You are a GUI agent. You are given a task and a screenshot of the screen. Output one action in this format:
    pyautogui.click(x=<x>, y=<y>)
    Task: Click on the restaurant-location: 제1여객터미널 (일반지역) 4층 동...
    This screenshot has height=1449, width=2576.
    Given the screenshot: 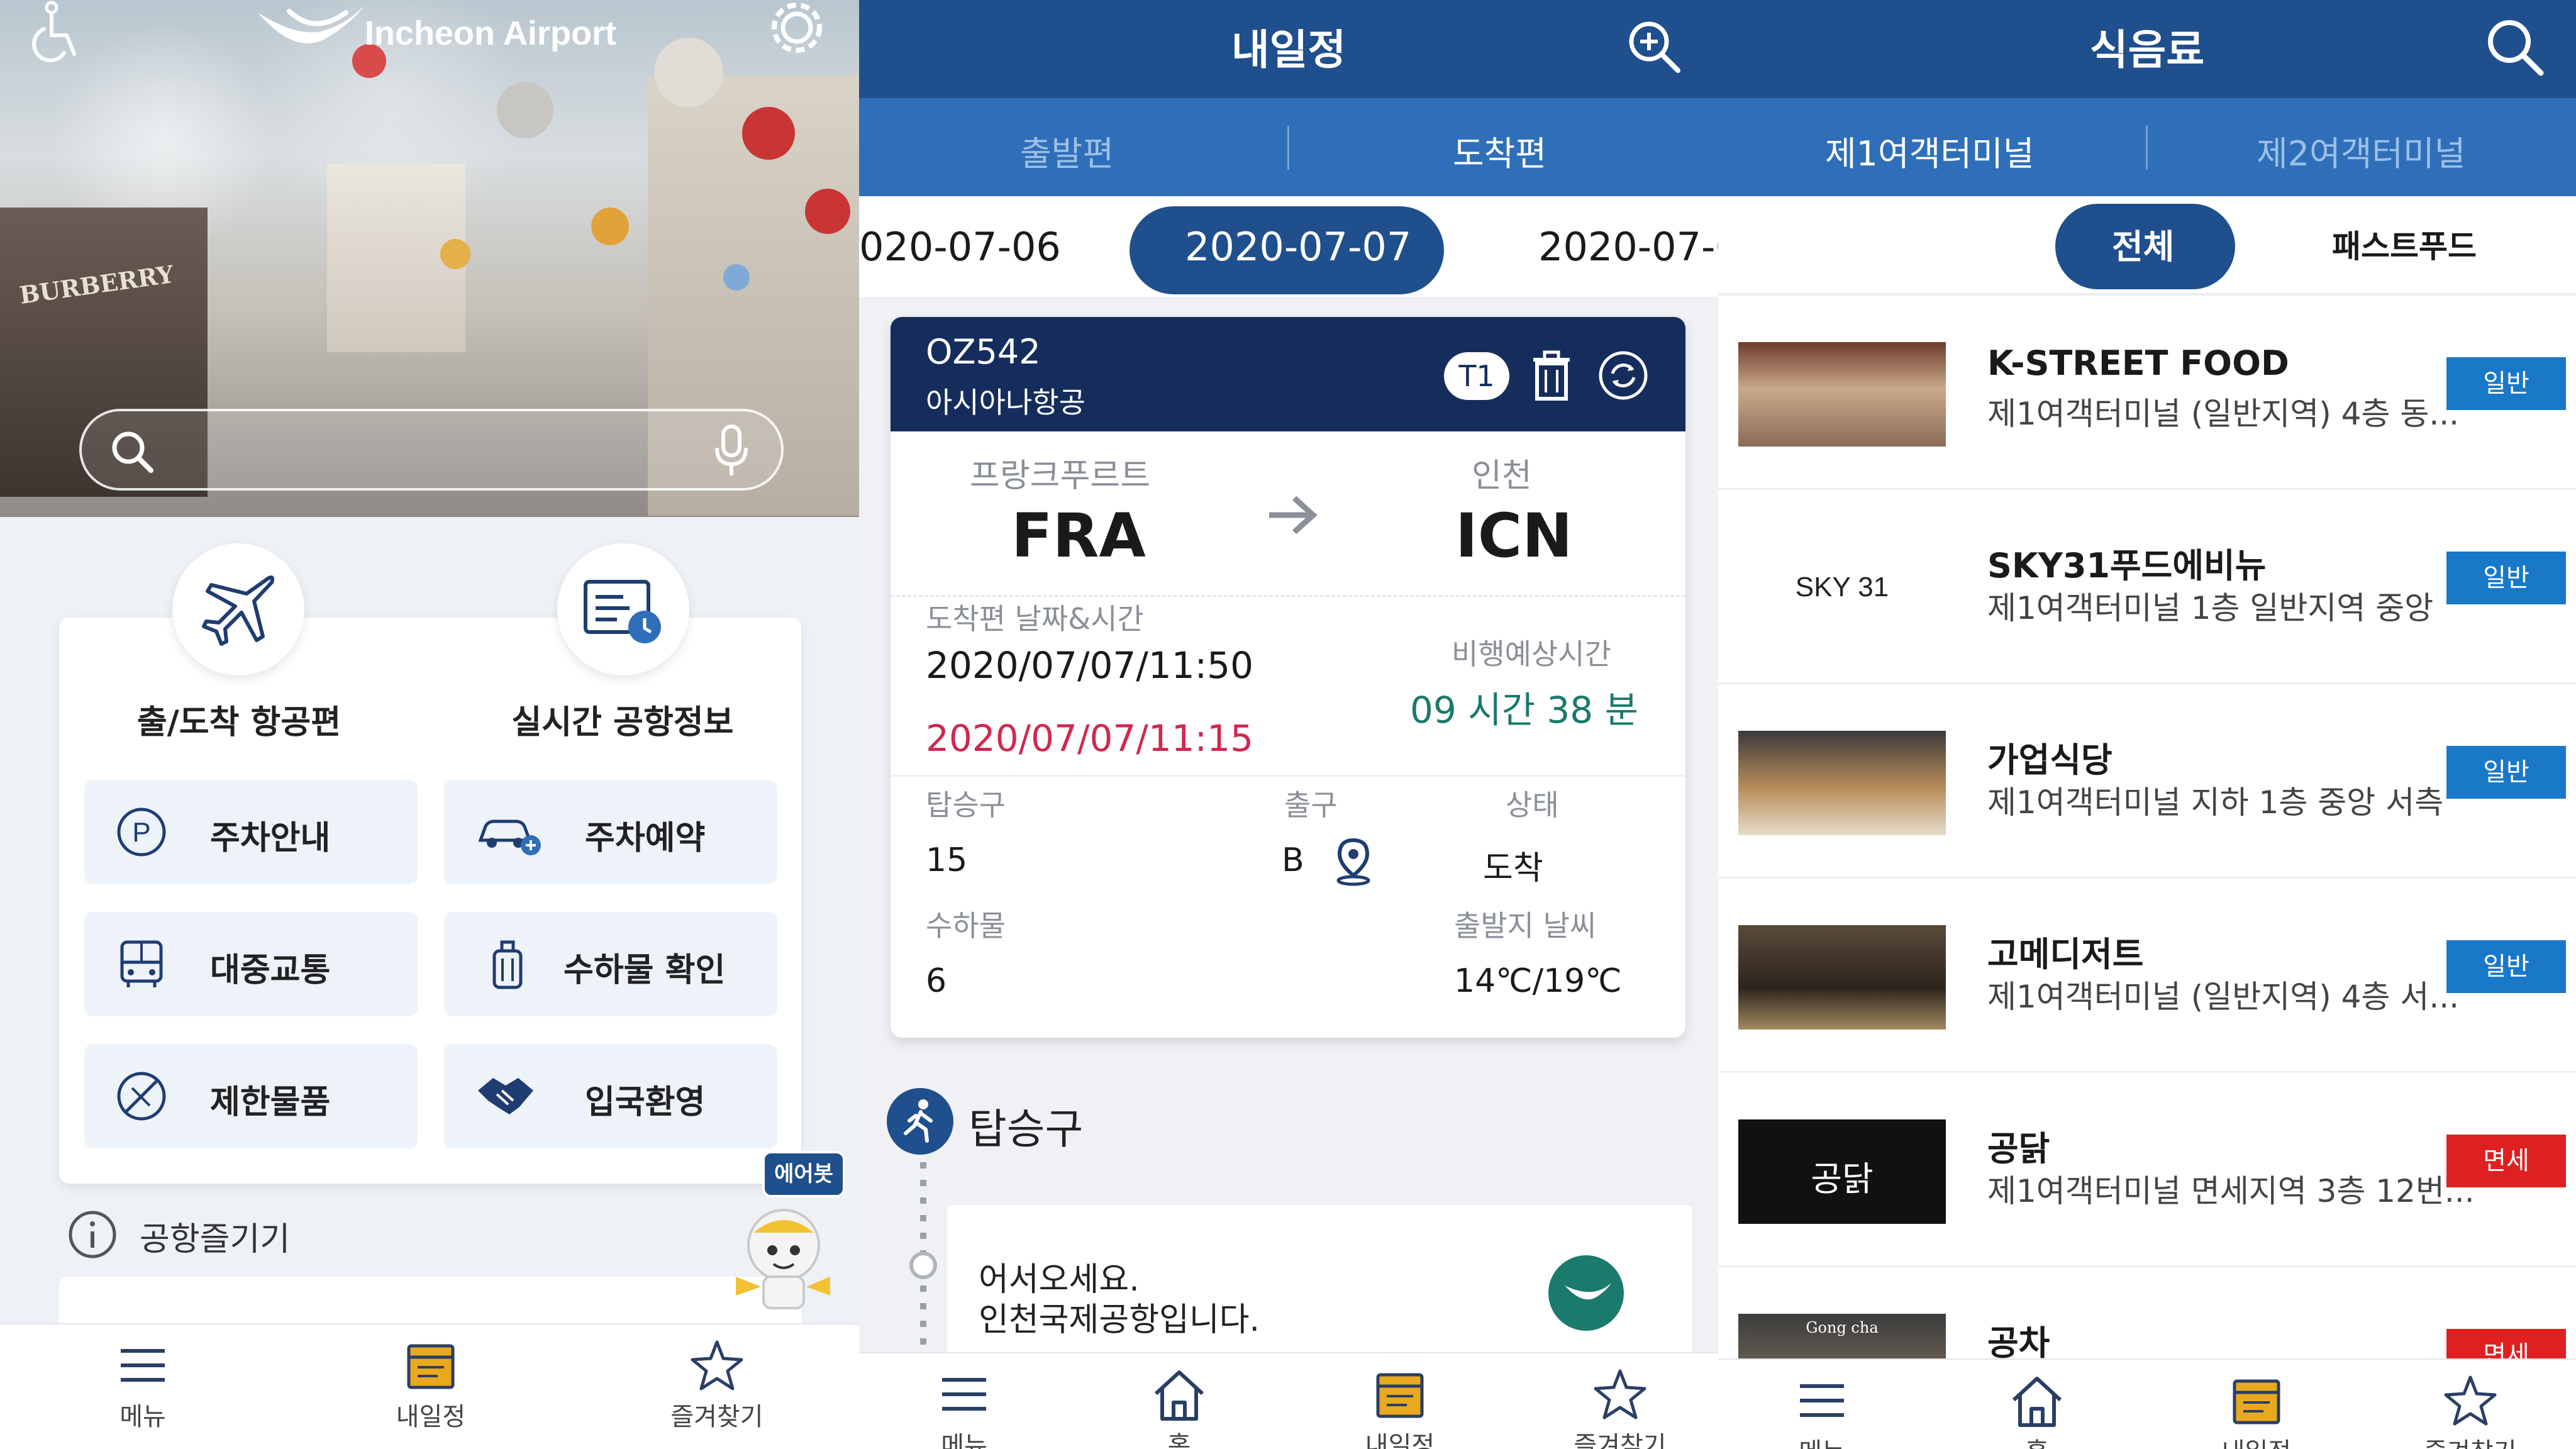 What is the action you would take?
    pyautogui.click(x=2223, y=414)
    